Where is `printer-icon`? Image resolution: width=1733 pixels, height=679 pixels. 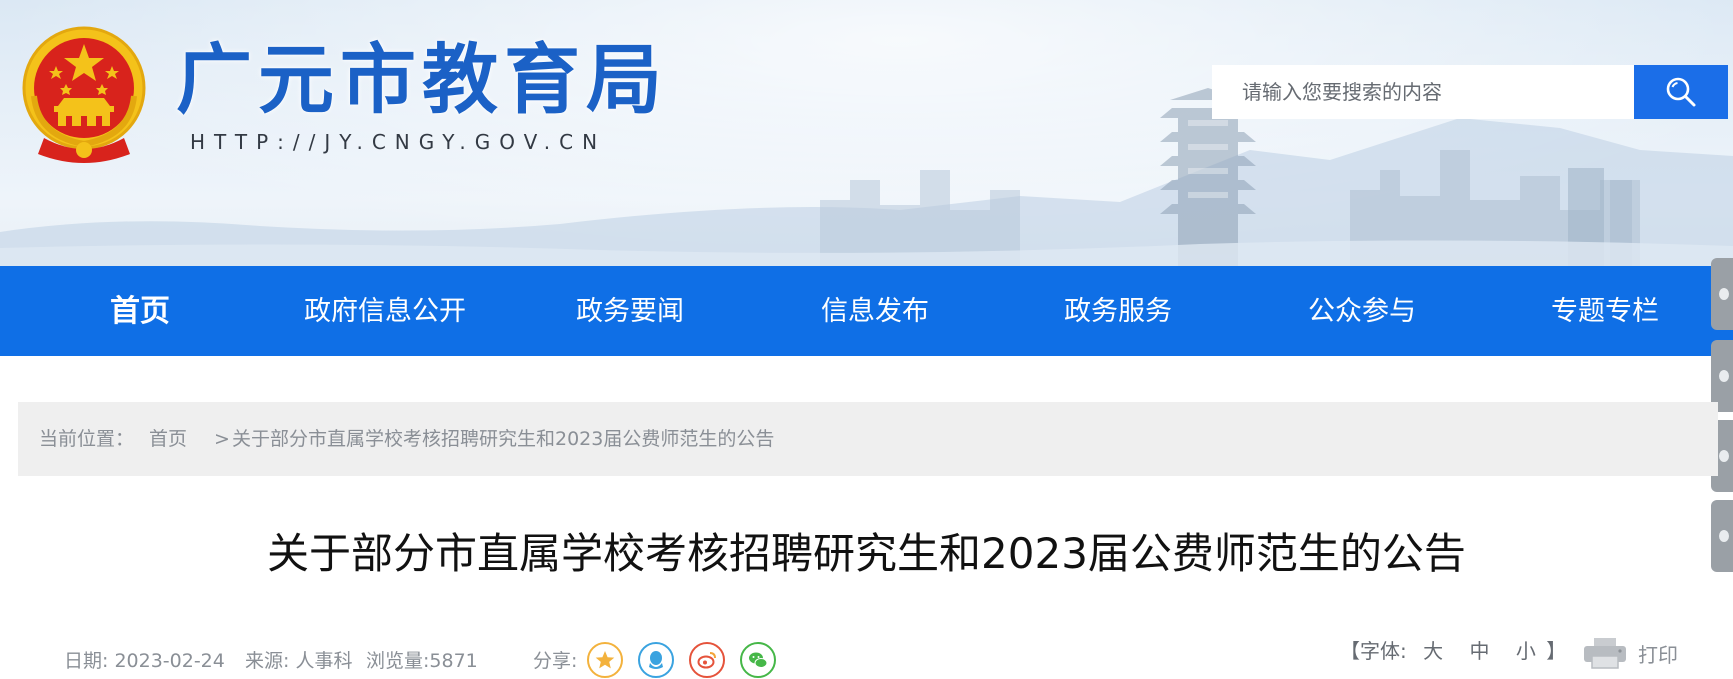
printer-icon is located at coordinates (1605, 653).